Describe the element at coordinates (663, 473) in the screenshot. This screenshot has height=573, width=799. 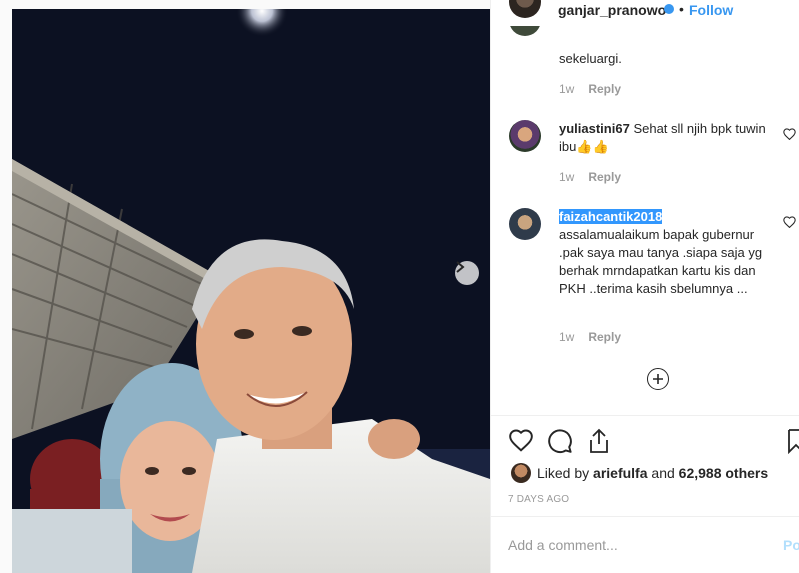
I see `likes-connector: and` at that location.